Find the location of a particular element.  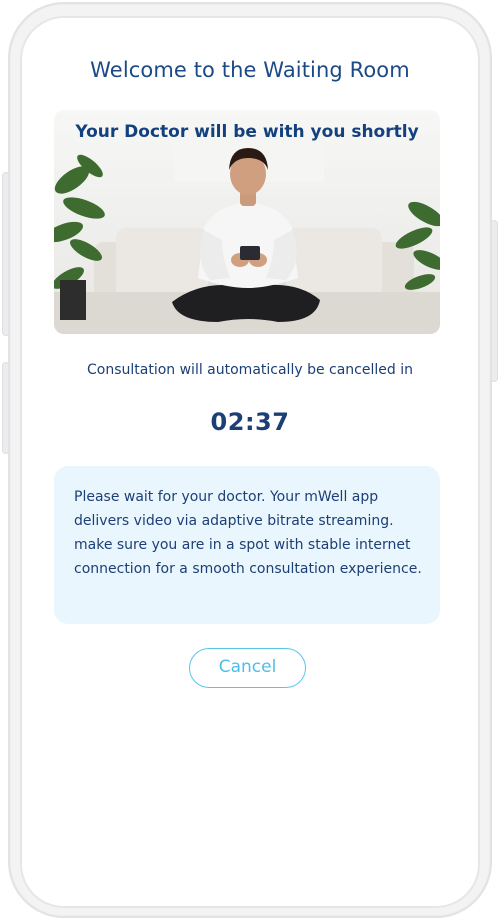

page-title: Welcome to the Waiting Room is located at coordinates (250, 70).